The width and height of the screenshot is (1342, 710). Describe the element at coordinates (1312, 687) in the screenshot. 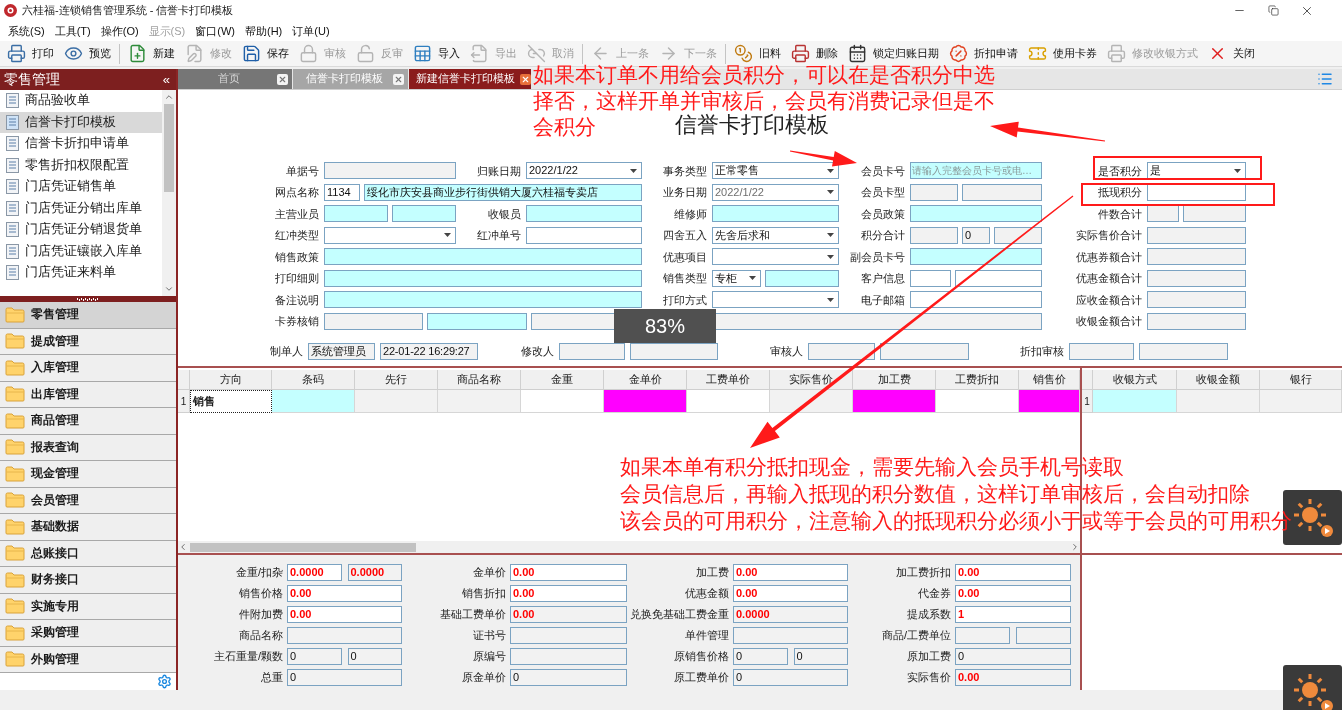

I see `floating-widget-icon` at that location.